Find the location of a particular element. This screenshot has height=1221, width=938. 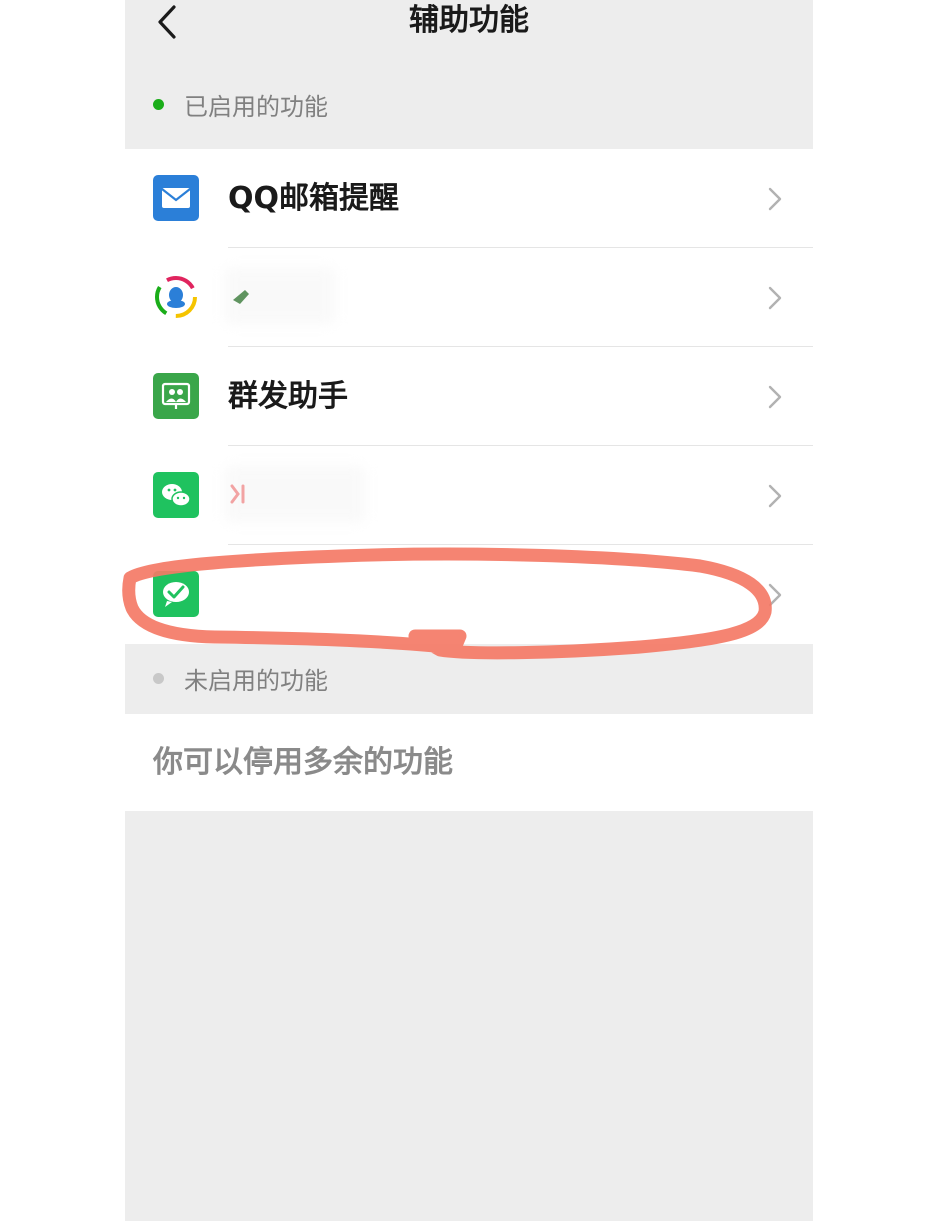

mail-icon is located at coordinates (176, 198).